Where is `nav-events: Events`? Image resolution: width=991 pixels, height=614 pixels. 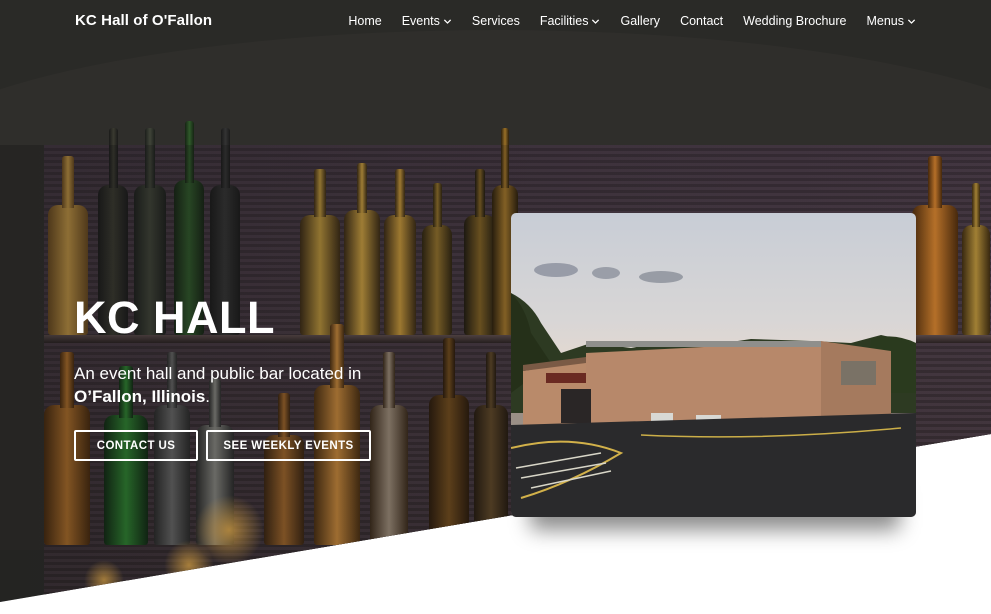
nav-events: Events is located at coordinates (427, 21).